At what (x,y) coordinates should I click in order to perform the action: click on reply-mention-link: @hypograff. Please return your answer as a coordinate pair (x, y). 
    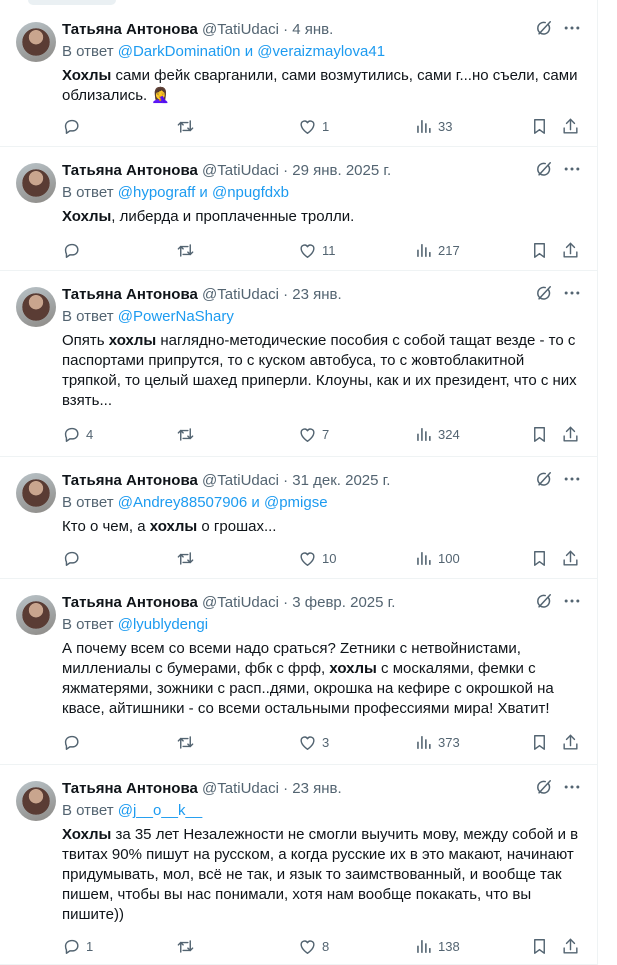
    Looking at the image, I should click on (157, 192).